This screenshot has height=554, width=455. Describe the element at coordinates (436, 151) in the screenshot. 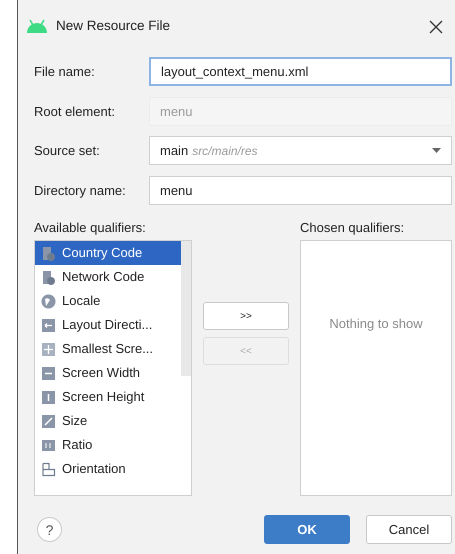

I see `dropdown-caret-icon` at that location.